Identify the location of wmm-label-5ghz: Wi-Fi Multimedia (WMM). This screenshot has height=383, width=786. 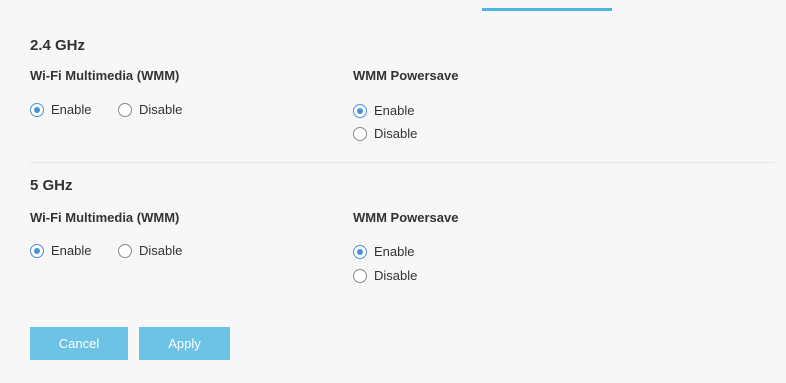
(105, 217).